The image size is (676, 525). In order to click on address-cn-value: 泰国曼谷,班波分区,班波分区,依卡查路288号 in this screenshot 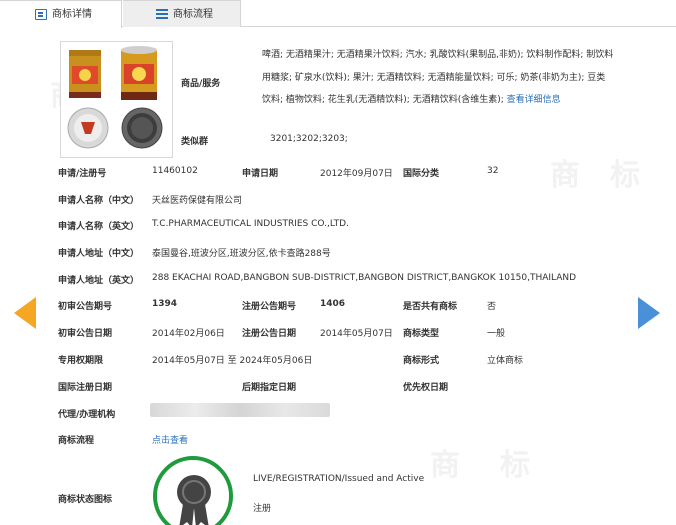, I will do `click(241, 254)`.